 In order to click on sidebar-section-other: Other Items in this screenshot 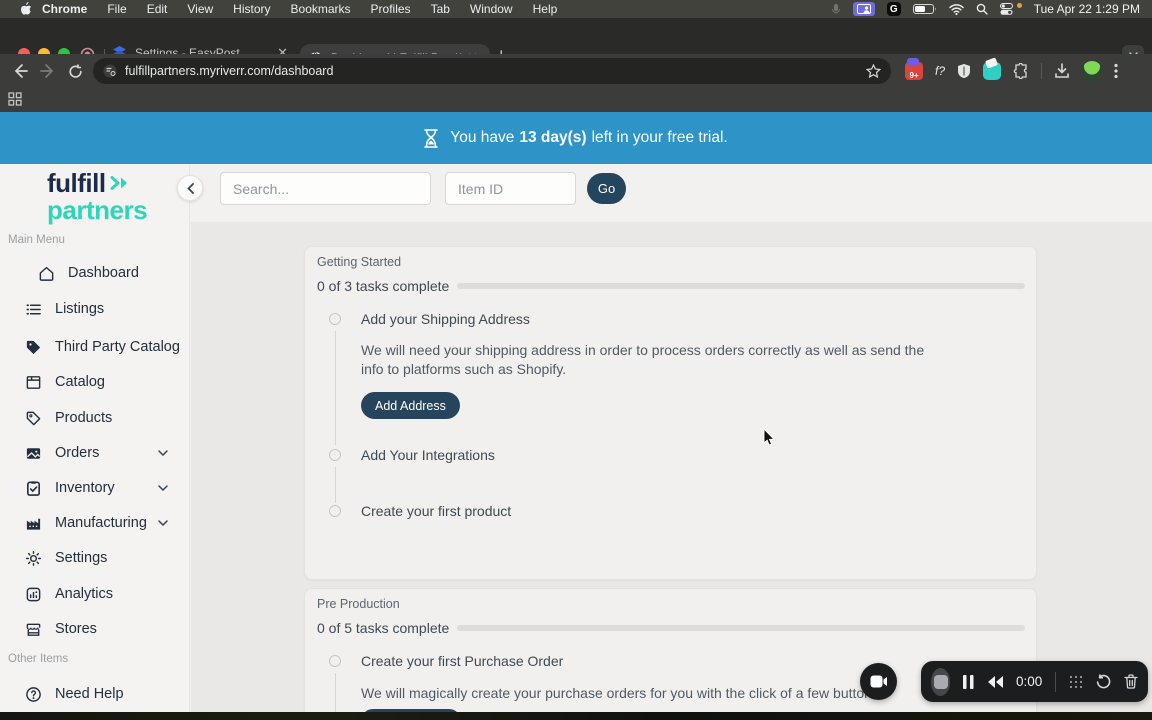, I will do `click(38, 659)`.